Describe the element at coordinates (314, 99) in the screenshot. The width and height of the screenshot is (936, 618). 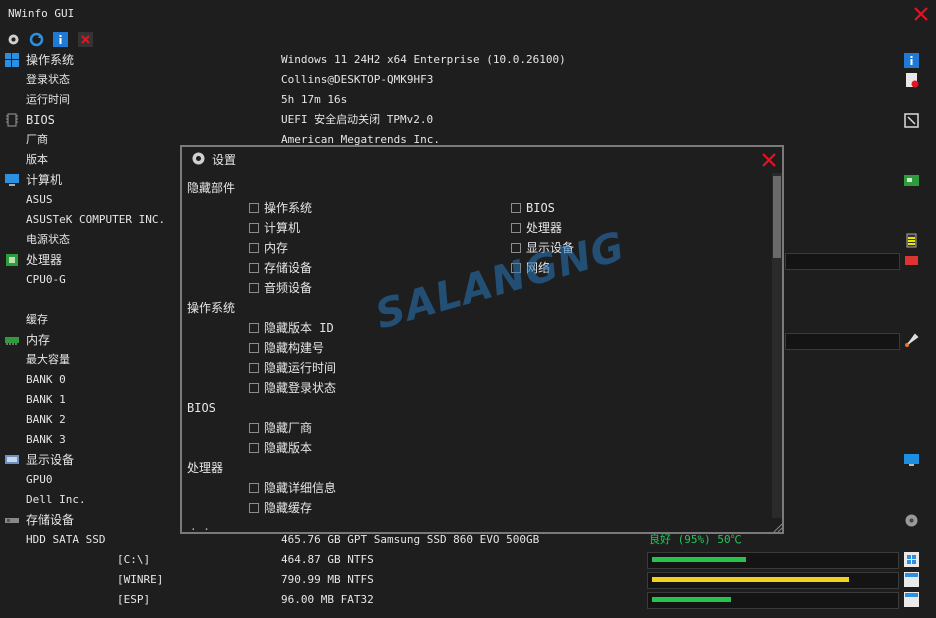
I see `row-value: 5h 17m 16s` at that location.